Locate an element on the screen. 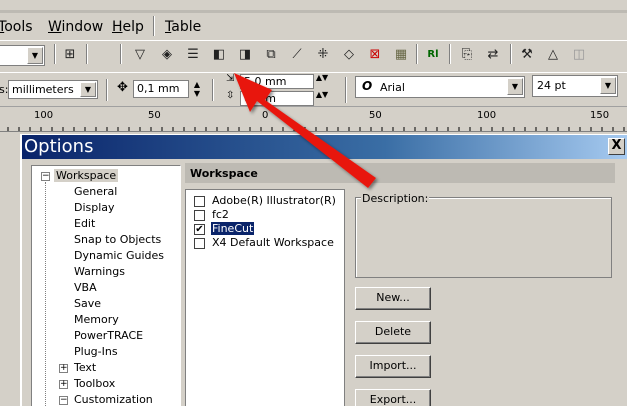 The width and height of the screenshot is (627, 406). workspace-item: fc2 is located at coordinates (269, 215).